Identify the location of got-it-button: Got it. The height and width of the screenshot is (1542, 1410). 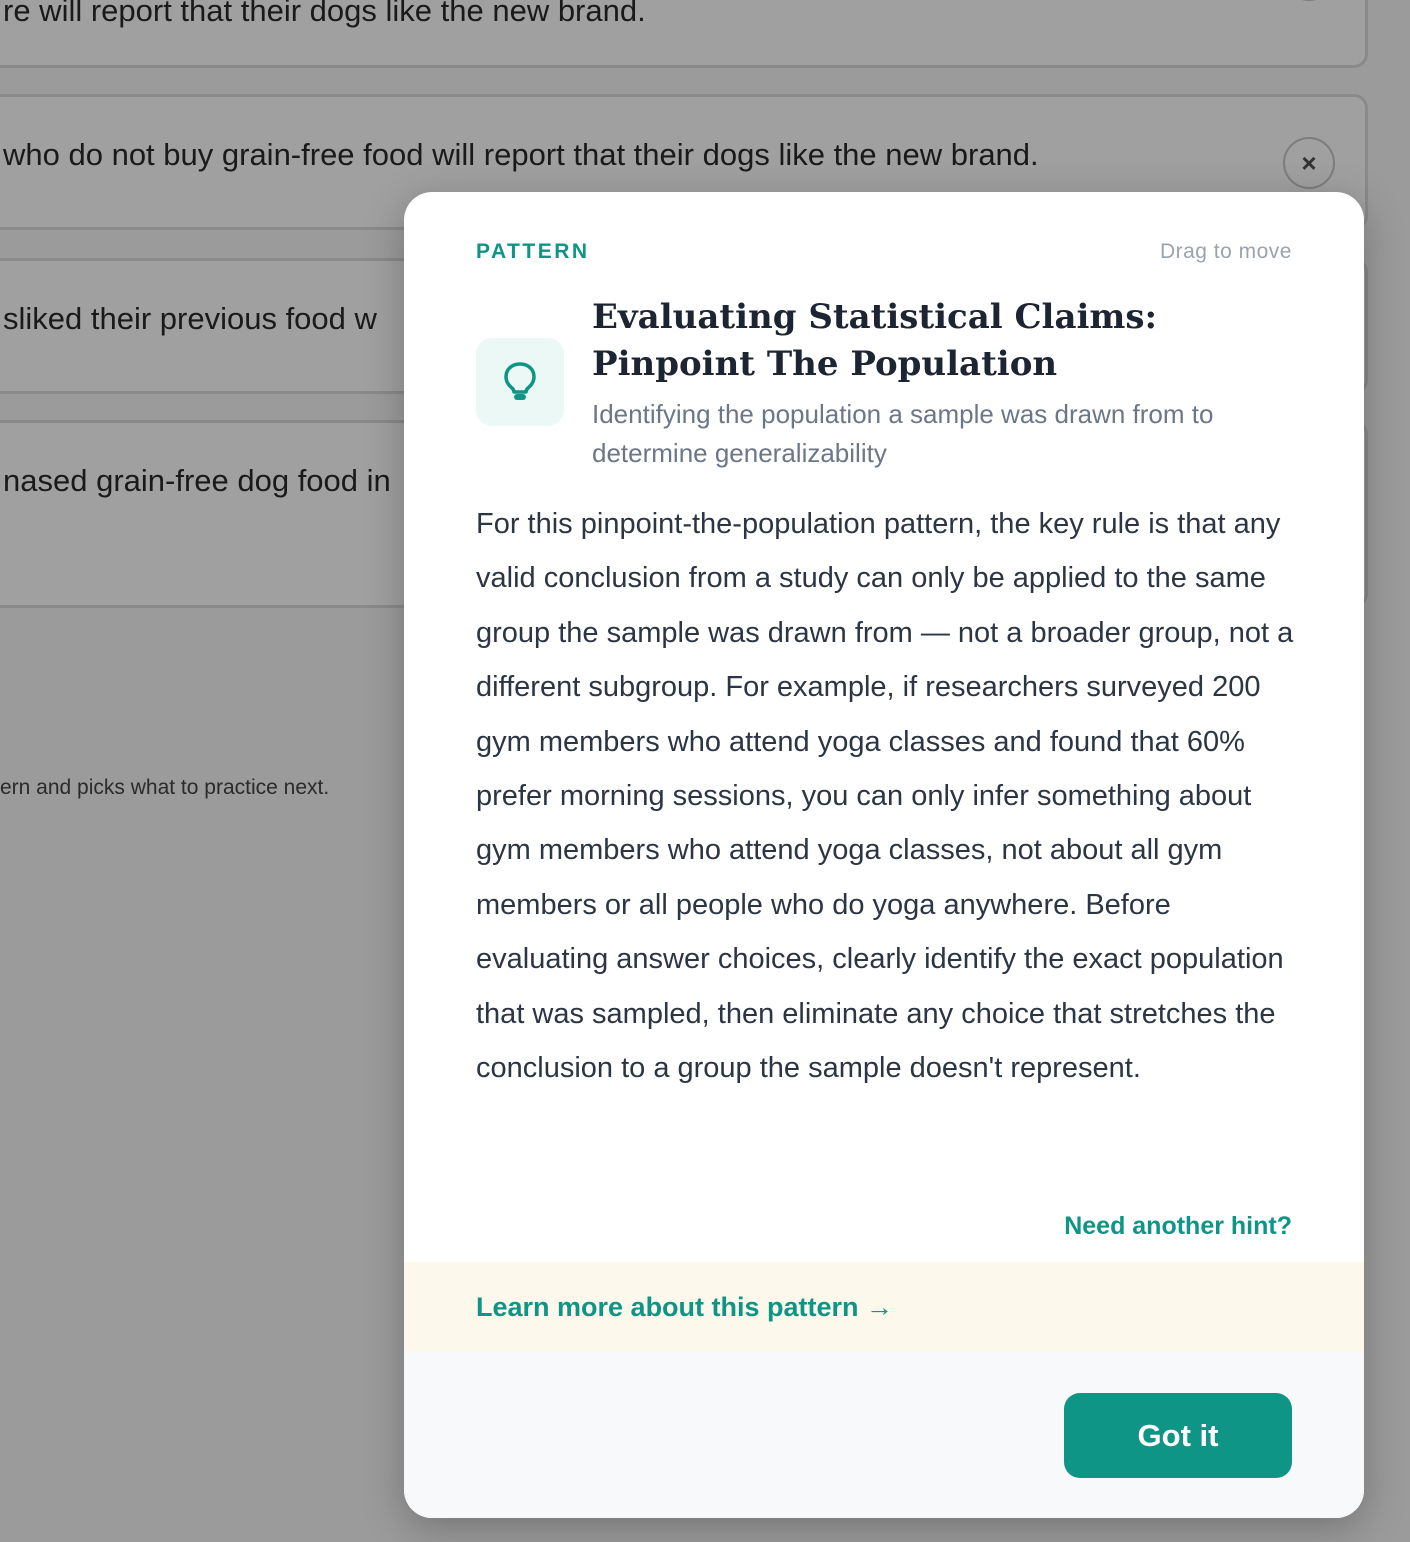
(1178, 1435).